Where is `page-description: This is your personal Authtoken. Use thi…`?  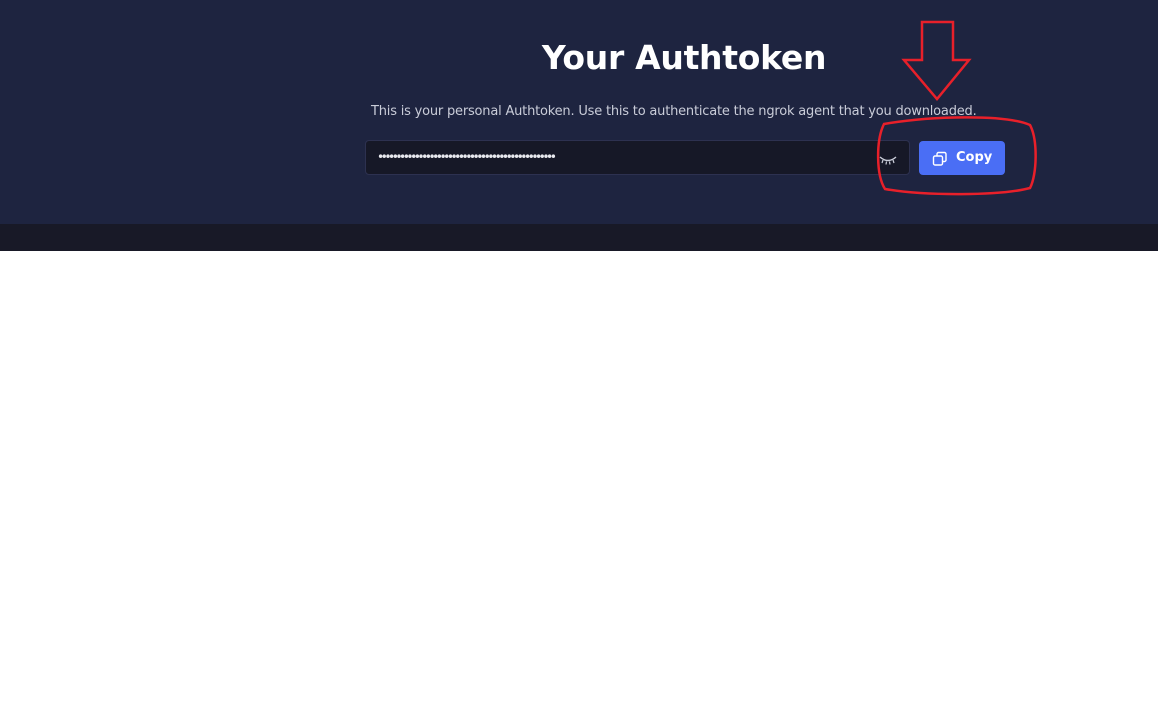 page-description: This is your personal Authtoken. Use thi… is located at coordinates (674, 111).